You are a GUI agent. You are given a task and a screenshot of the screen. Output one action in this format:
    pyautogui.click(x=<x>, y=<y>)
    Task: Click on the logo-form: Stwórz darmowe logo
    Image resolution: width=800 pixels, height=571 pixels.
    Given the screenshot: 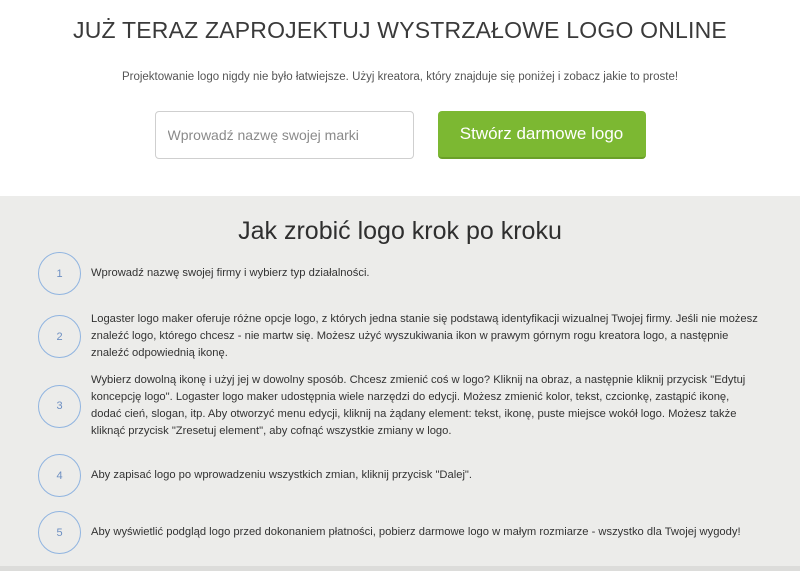 What is the action you would take?
    pyautogui.click(x=400, y=135)
    